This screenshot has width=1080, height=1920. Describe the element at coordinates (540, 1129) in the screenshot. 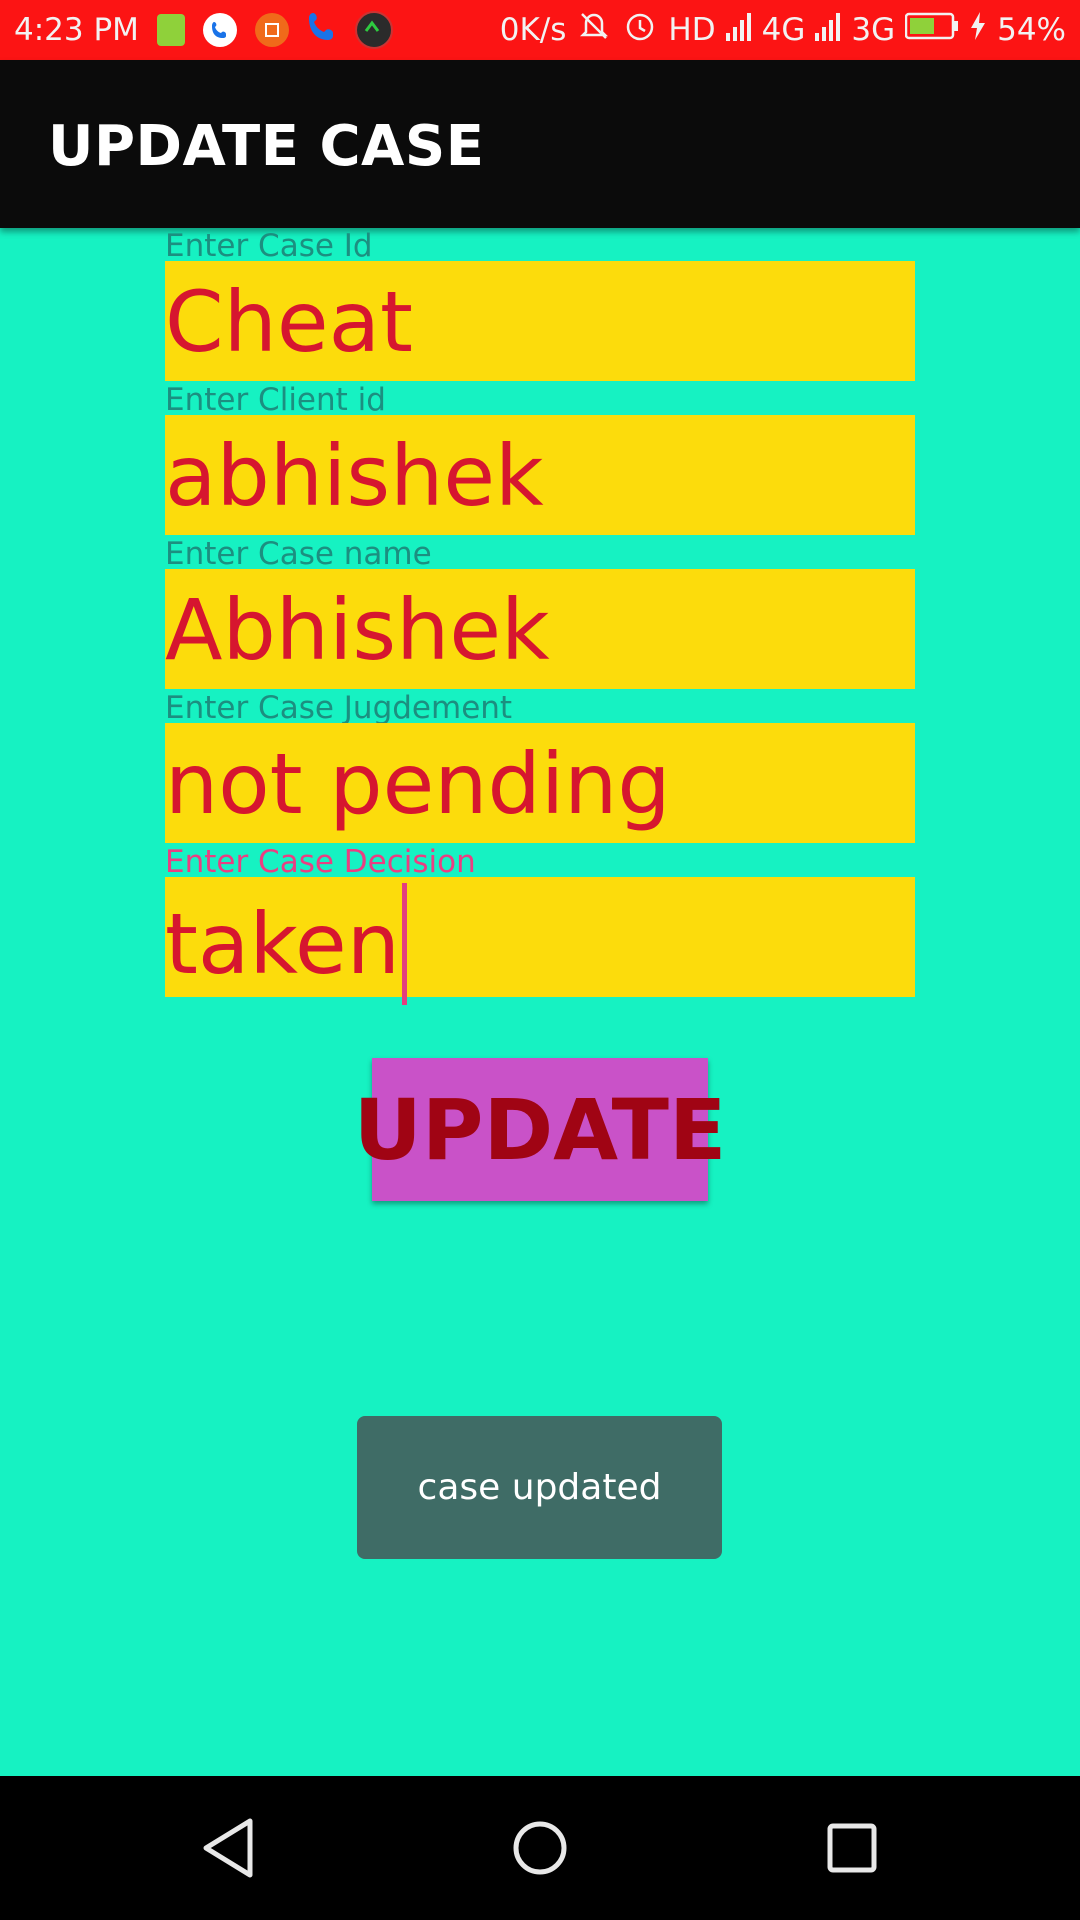

I see `update-button: UPDATE` at that location.